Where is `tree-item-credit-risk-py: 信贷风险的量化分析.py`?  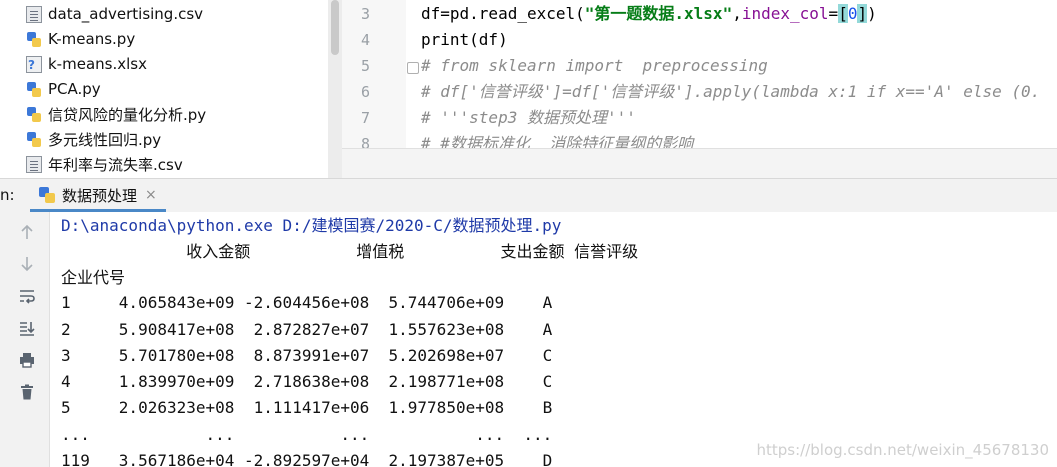 tree-item-credit-risk-py: 信贷风险的量化分析.py is located at coordinates (116, 114).